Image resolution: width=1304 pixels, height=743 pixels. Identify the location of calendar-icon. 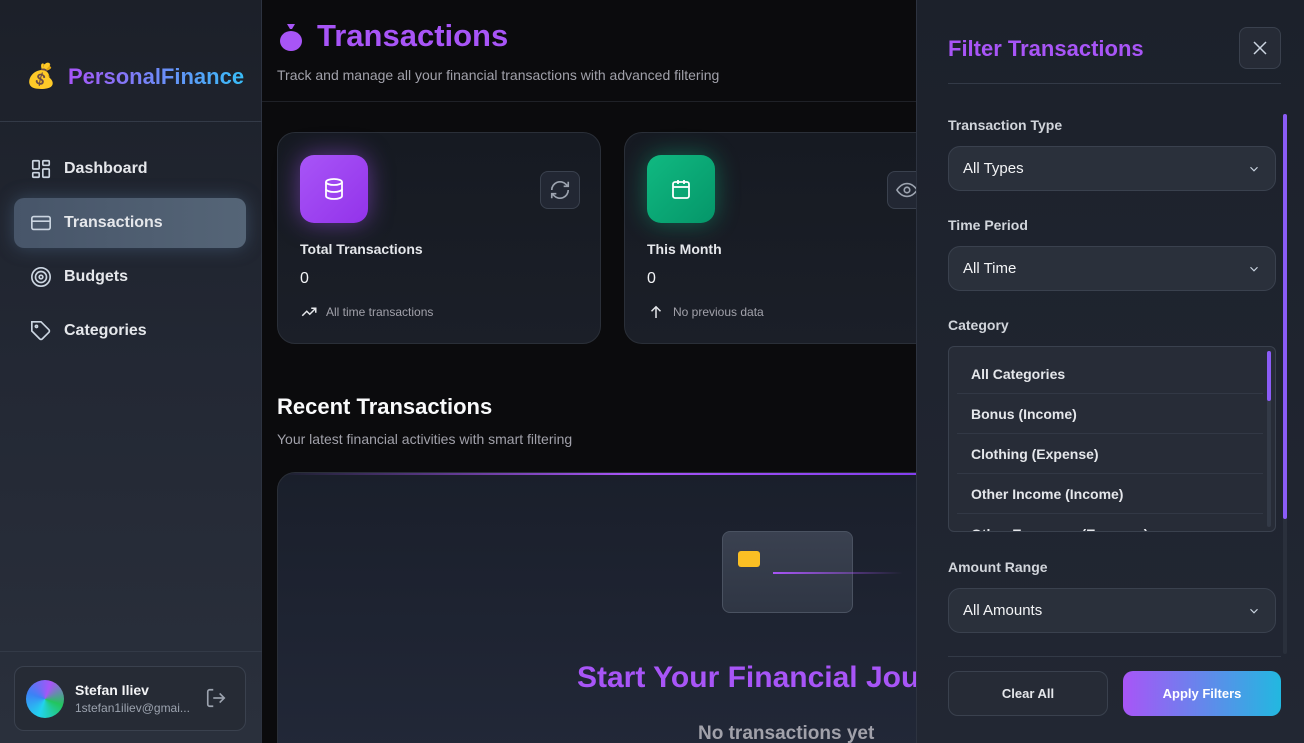
(681, 189).